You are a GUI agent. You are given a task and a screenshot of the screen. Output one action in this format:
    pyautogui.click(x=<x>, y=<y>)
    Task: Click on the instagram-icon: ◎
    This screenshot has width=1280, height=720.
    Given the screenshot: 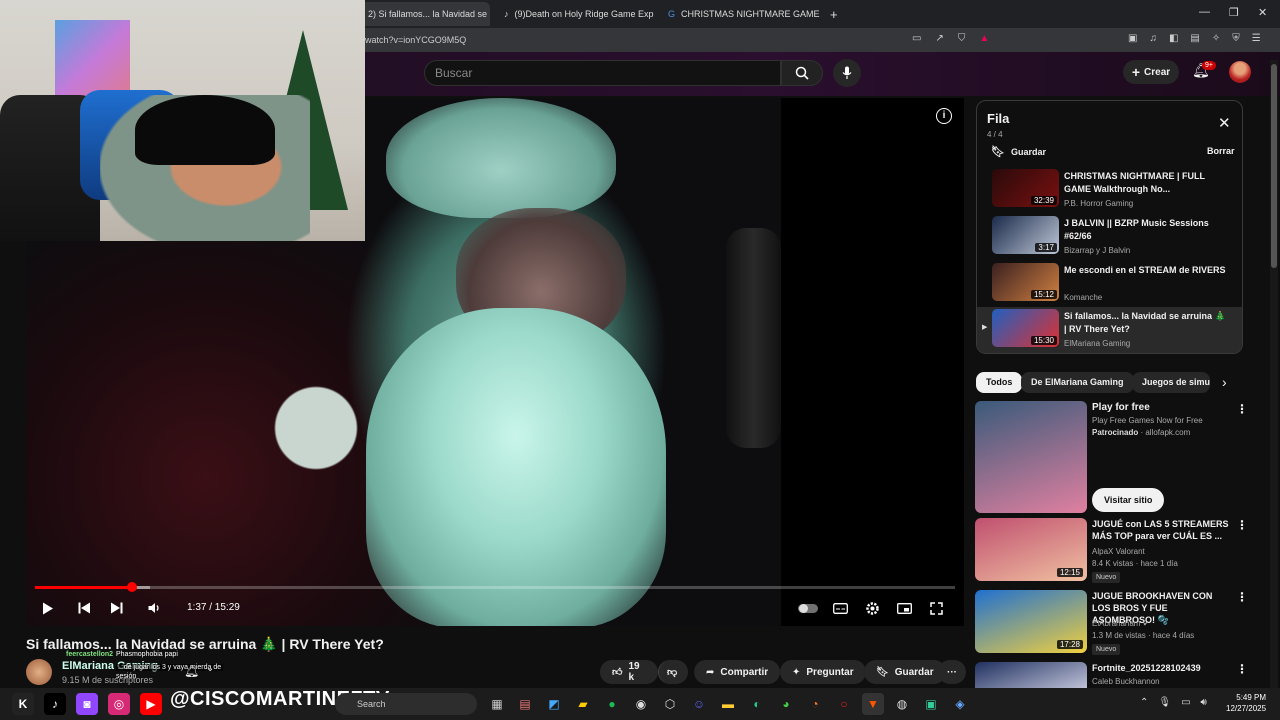 What is the action you would take?
    pyautogui.click(x=119, y=704)
    